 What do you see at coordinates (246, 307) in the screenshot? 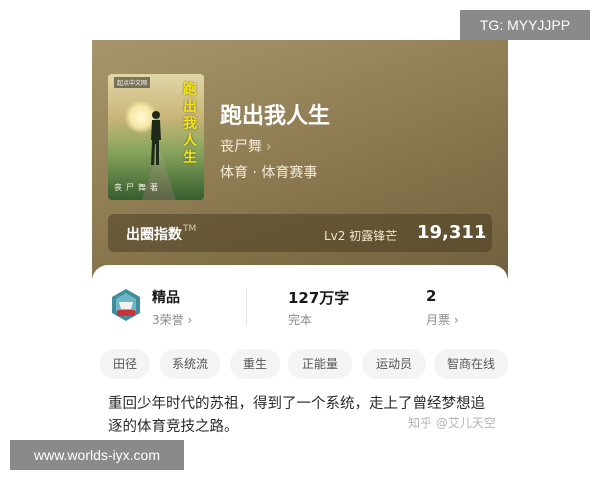
I see `stats-divider` at bounding box center [246, 307].